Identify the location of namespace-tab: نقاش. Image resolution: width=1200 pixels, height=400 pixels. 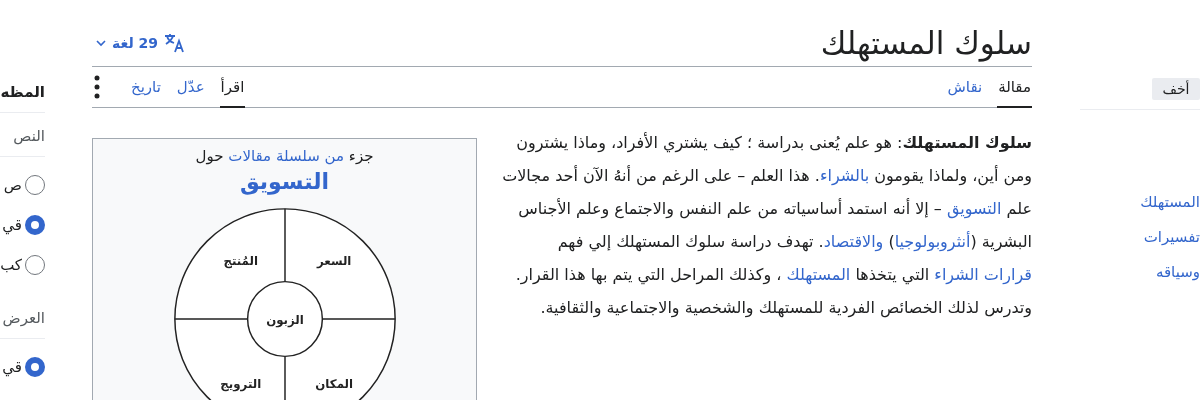
(965, 87).